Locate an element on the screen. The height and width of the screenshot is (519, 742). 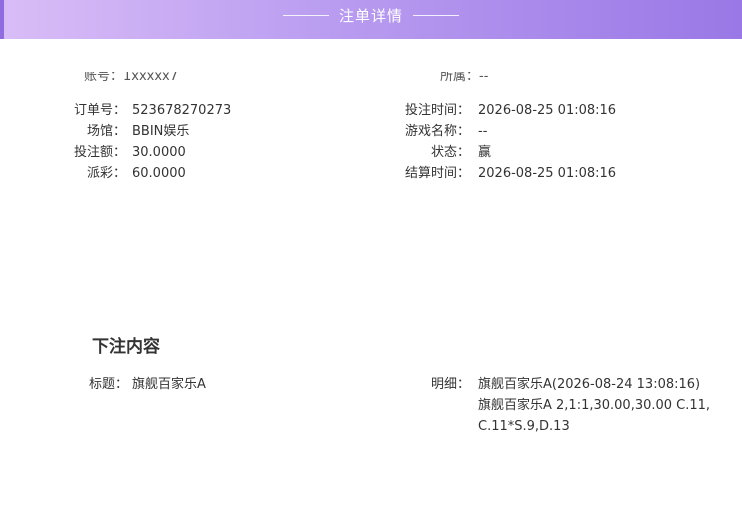
field-label: 投注时间： is located at coordinates (437, 110).